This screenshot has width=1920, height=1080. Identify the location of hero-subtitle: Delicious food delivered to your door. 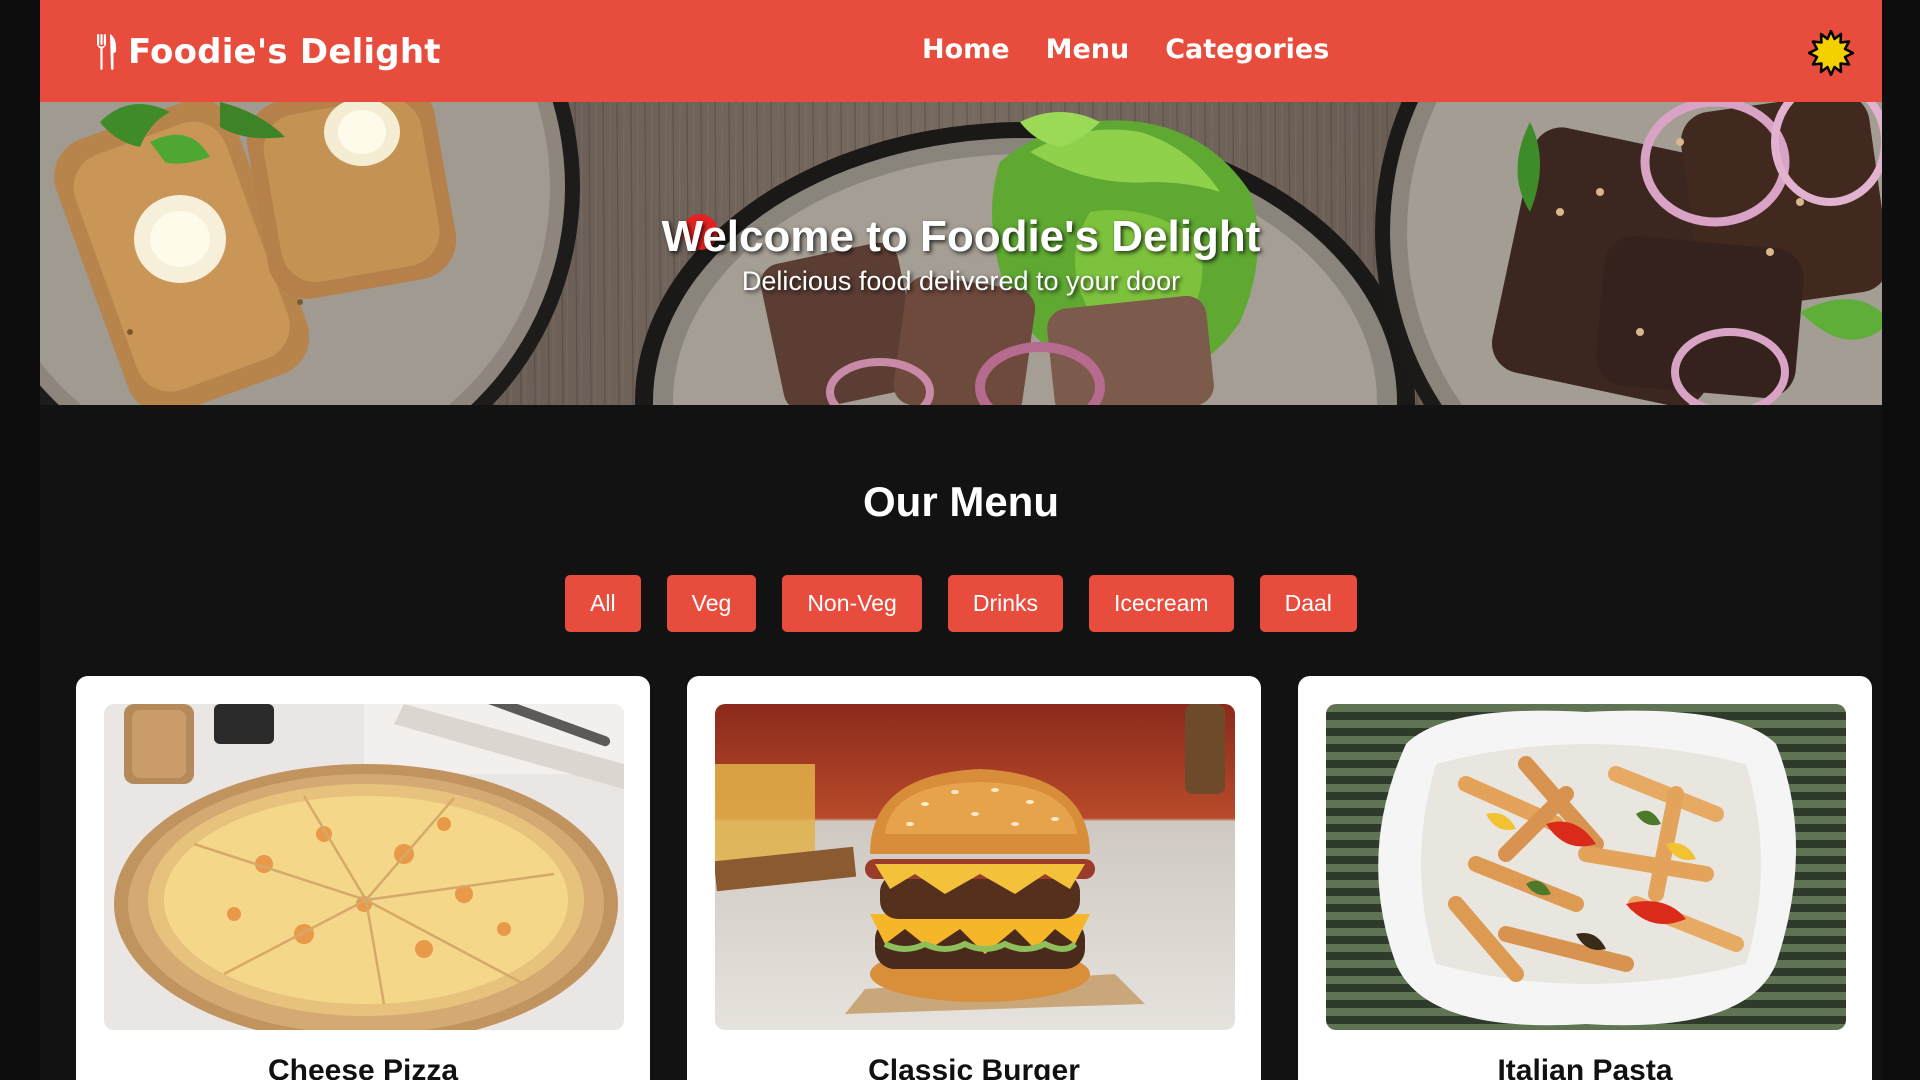
(961, 281).